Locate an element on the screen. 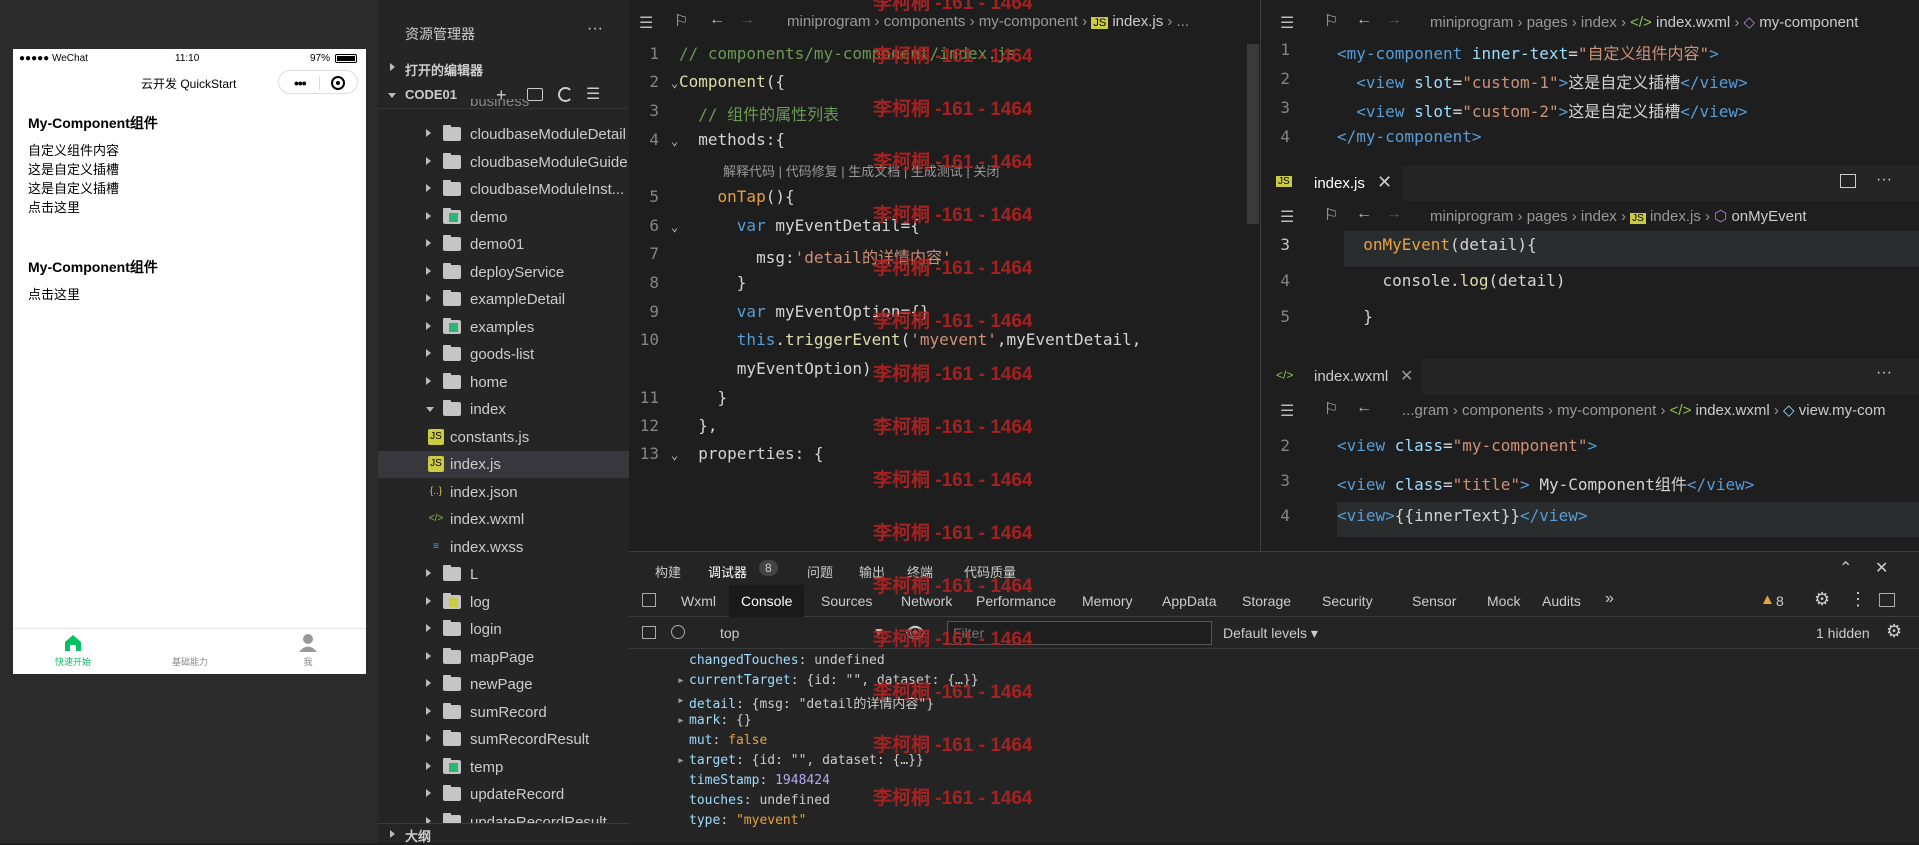 This screenshot has height=845, width=1919. inspect-icon is located at coordinates (649, 600).